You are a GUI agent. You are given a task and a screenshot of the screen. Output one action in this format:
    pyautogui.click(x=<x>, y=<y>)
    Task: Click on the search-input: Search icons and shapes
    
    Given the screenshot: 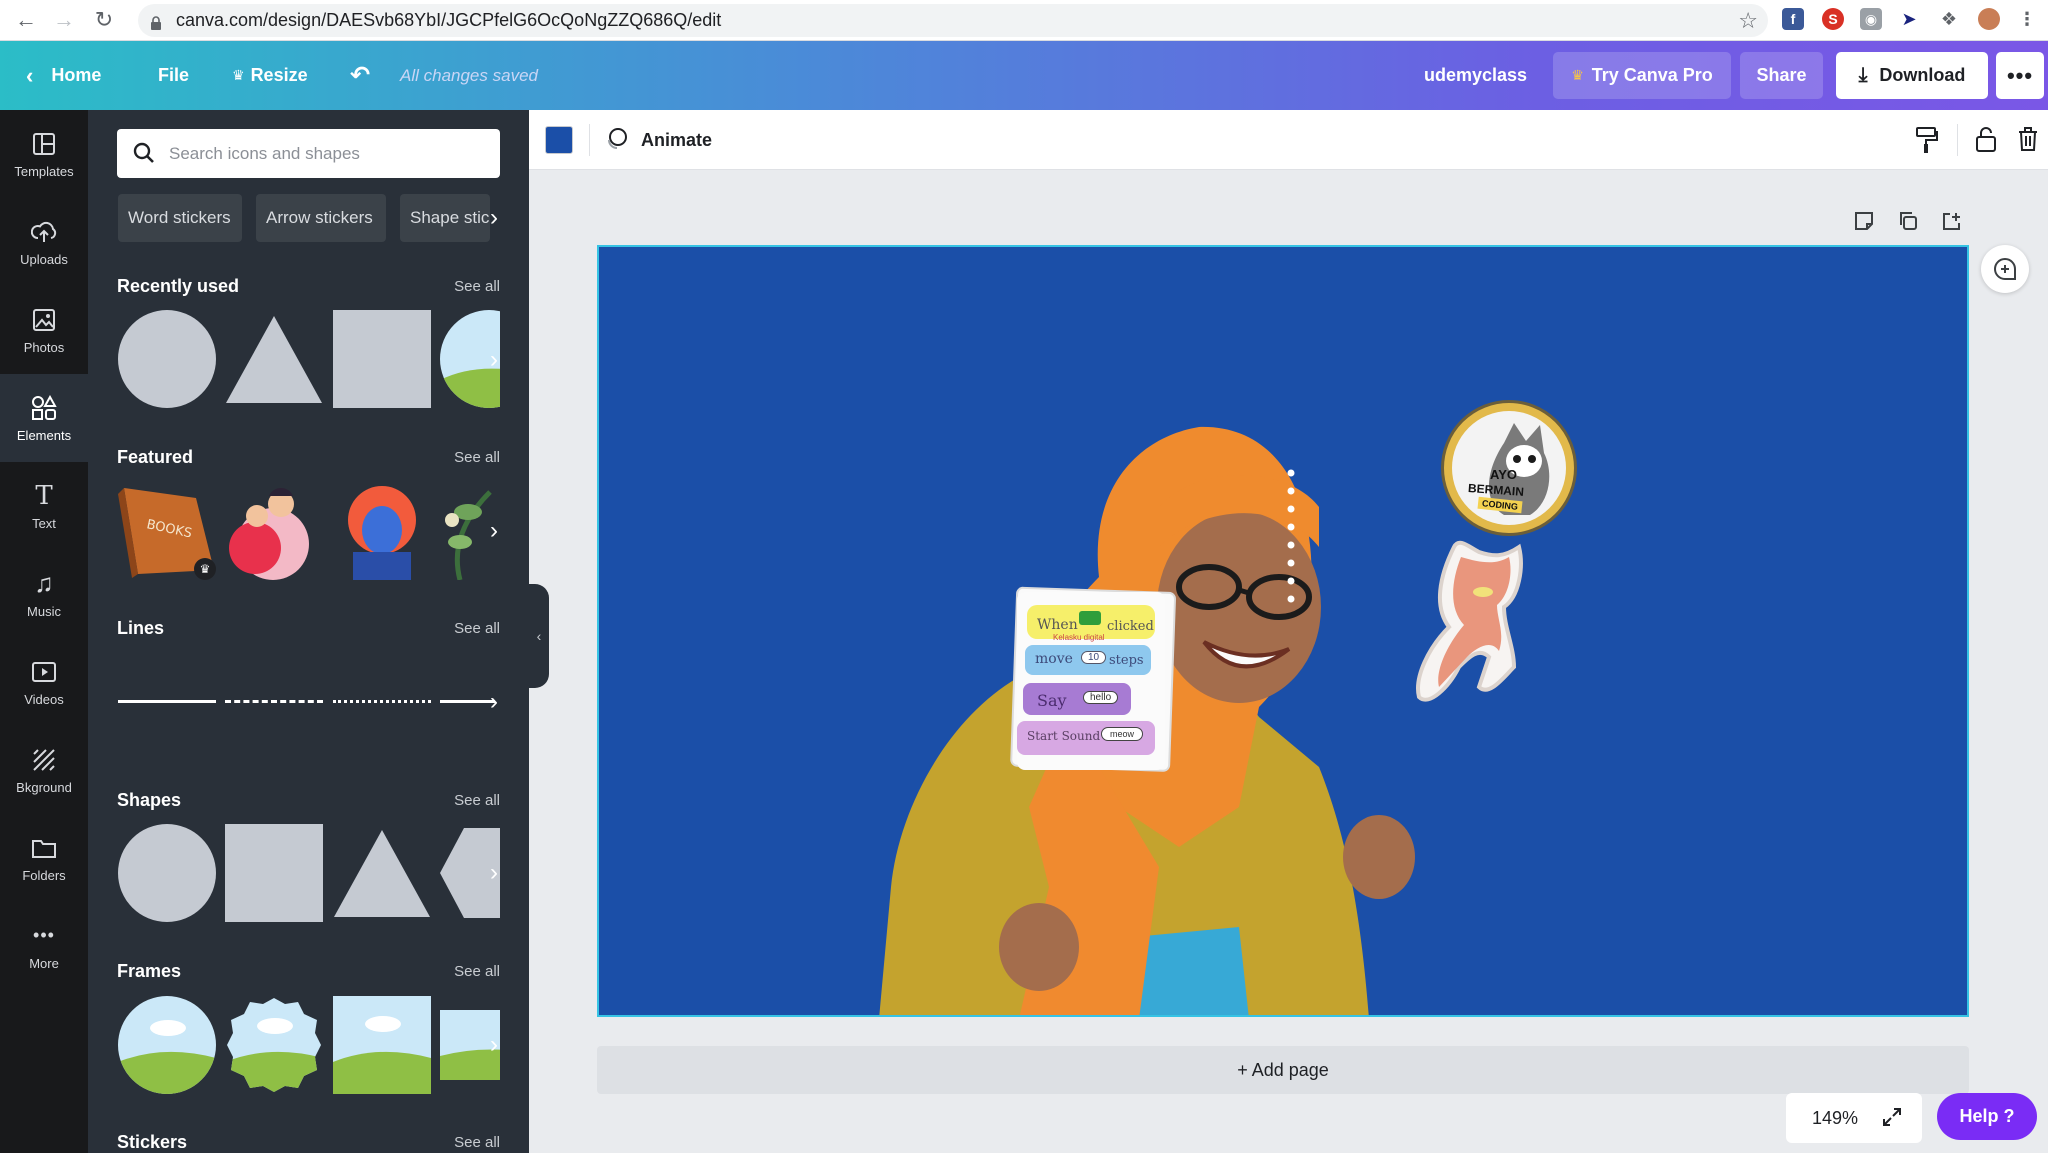 What is the action you would take?
    pyautogui.click(x=308, y=153)
    